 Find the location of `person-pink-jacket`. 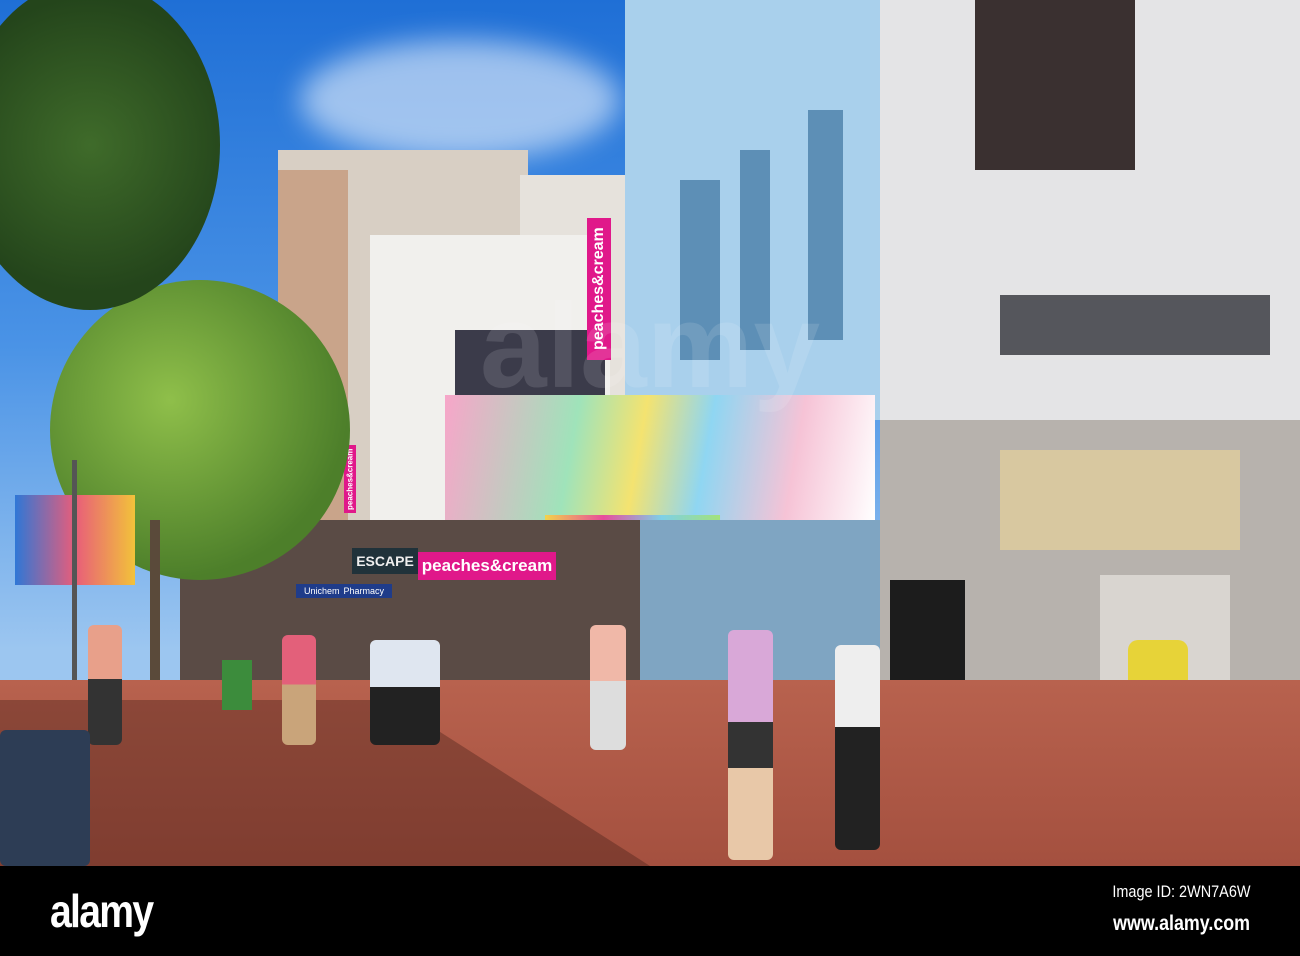

person-pink-jacket is located at coordinates (299, 690).